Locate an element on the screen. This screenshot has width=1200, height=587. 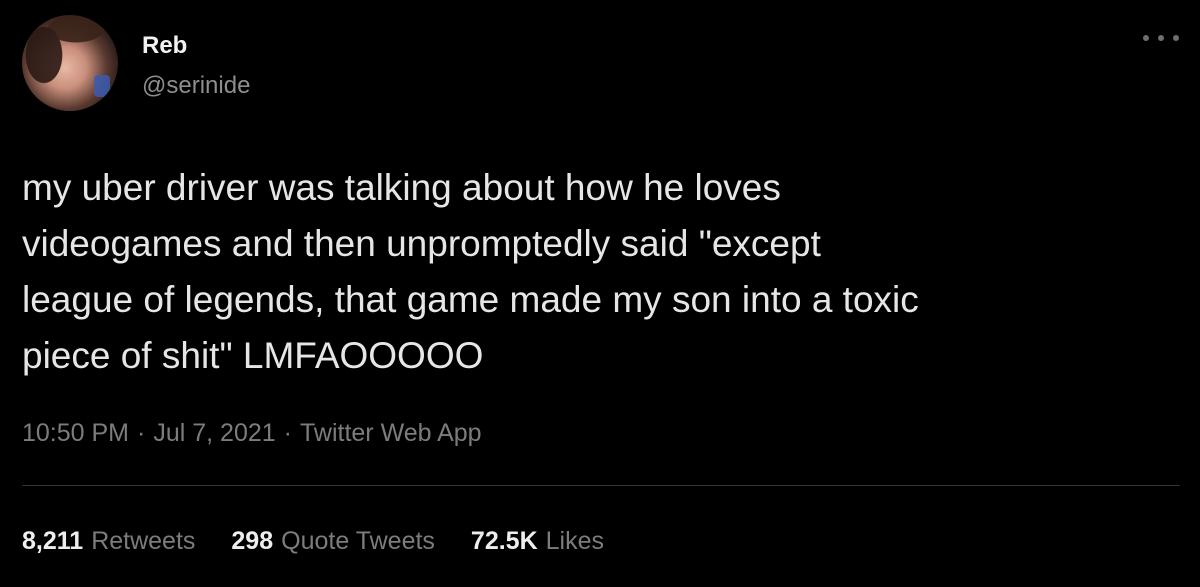
tweet-source: Twitter Web App is located at coordinates (391, 433).